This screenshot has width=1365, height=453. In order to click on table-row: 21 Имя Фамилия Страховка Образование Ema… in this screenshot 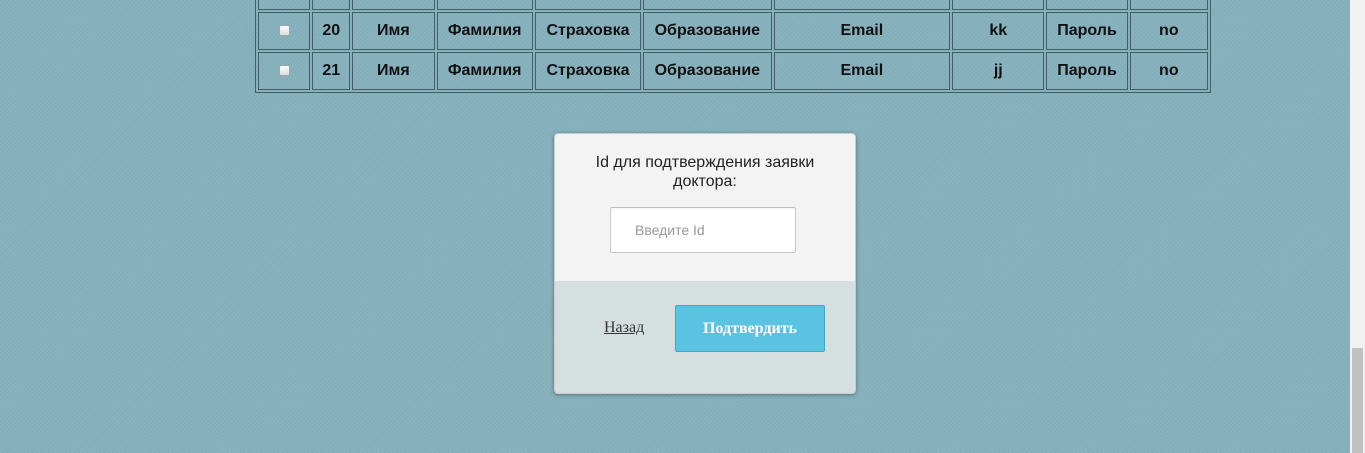, I will do `click(733, 71)`.